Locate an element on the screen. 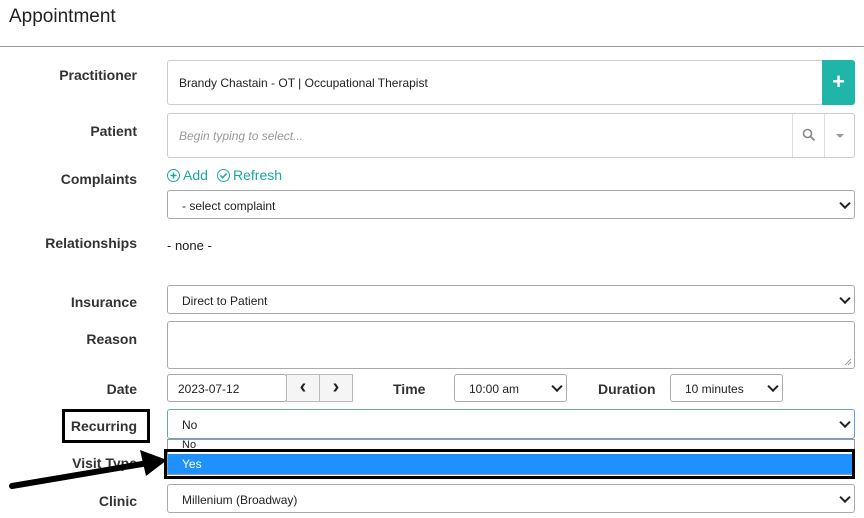  complaints-label: Complaints is located at coordinates (98, 179).